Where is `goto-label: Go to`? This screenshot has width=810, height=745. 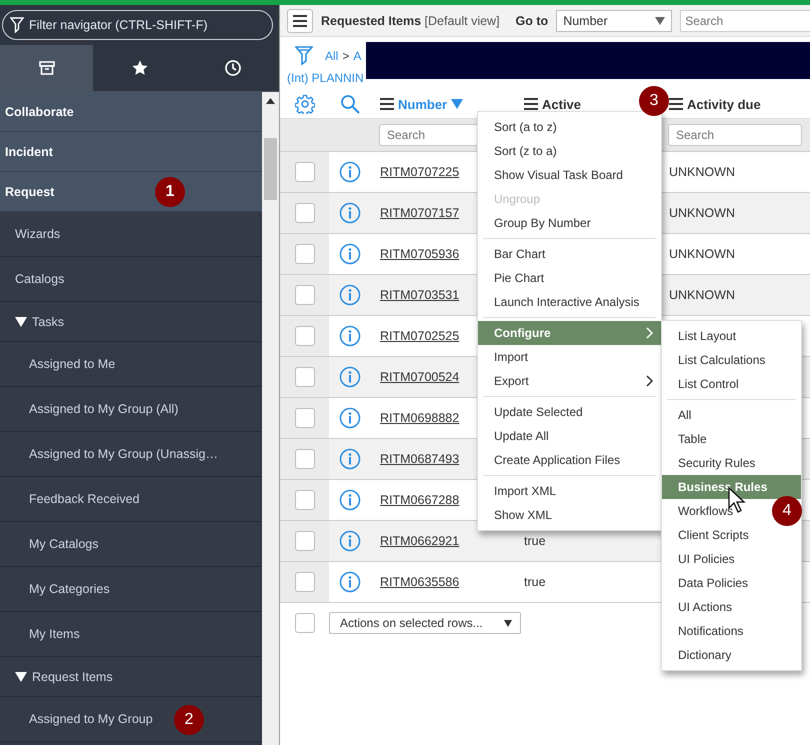
goto-label: Go to is located at coordinates (532, 21).